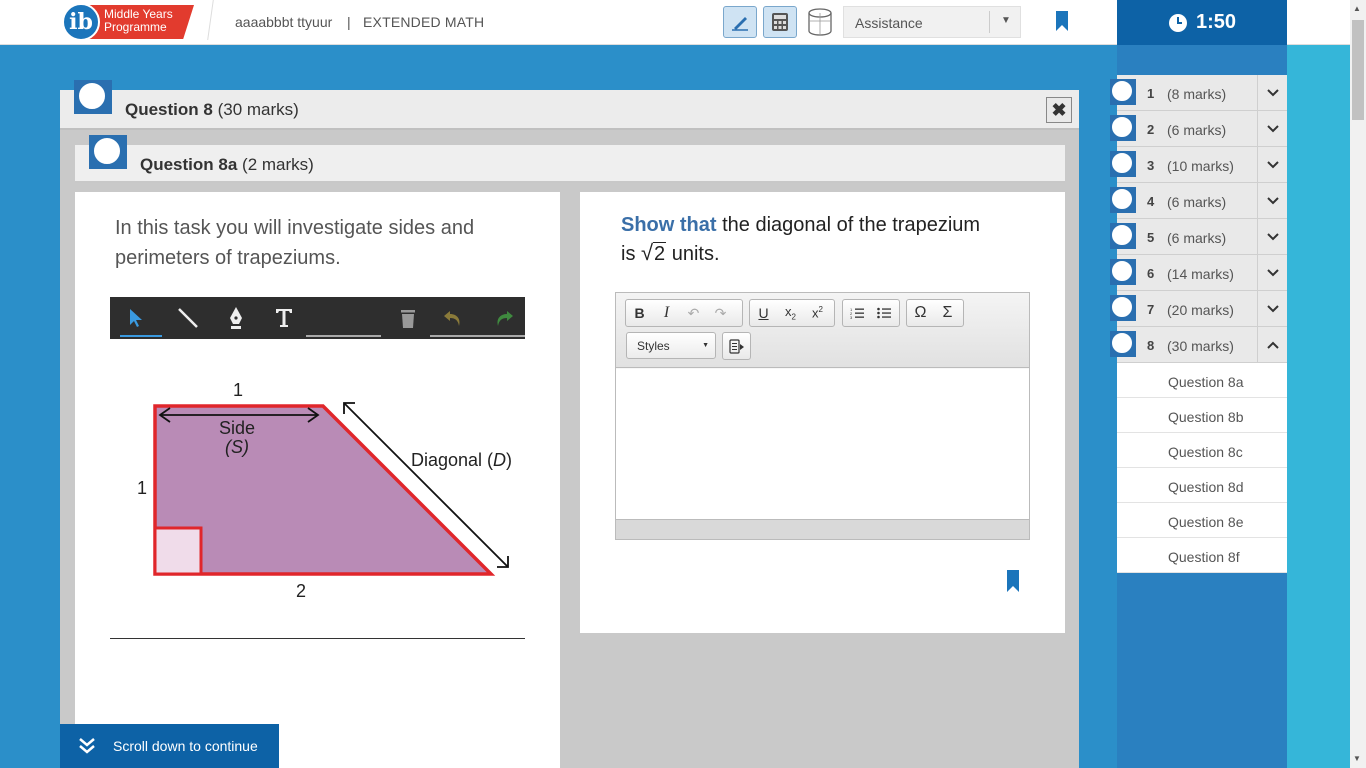  Describe the element at coordinates (947, 313) in the screenshot. I see `math-equation-button: Σ` at that location.